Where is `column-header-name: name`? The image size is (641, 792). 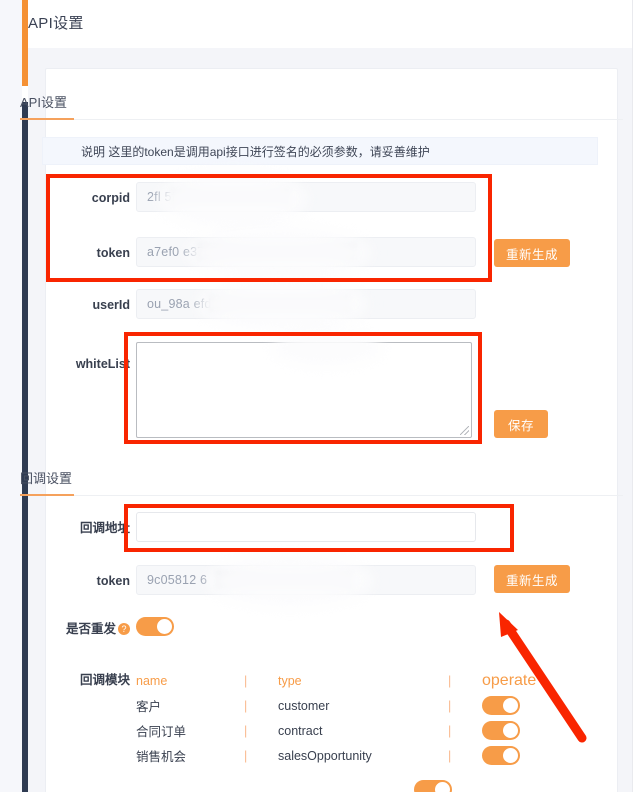
column-header-name: name is located at coordinates (152, 680).